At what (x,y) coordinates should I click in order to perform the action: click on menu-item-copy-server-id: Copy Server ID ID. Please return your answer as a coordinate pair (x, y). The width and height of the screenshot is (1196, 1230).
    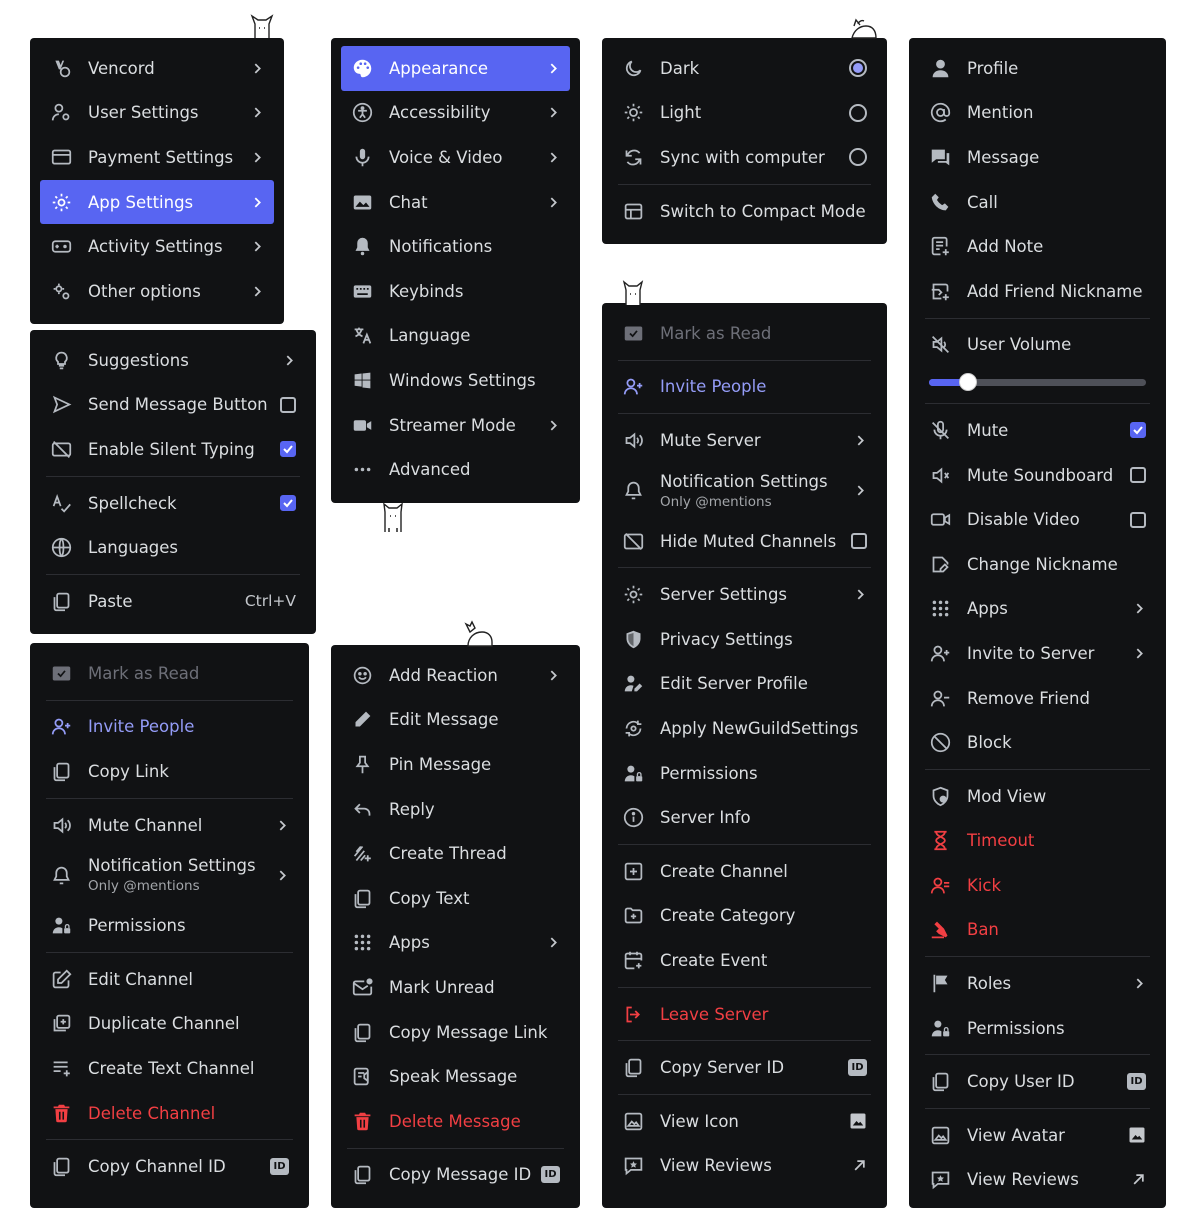
    Looking at the image, I should click on (744, 1067).